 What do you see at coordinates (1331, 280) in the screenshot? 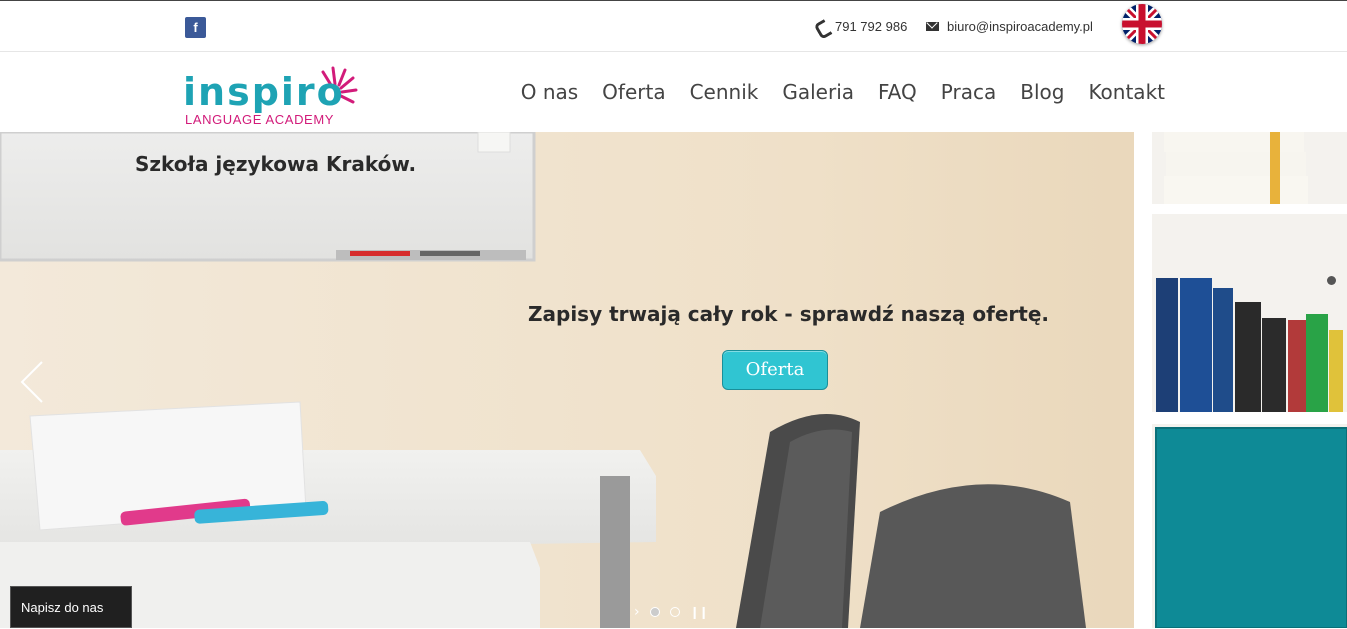
I see `indicator-dot` at bounding box center [1331, 280].